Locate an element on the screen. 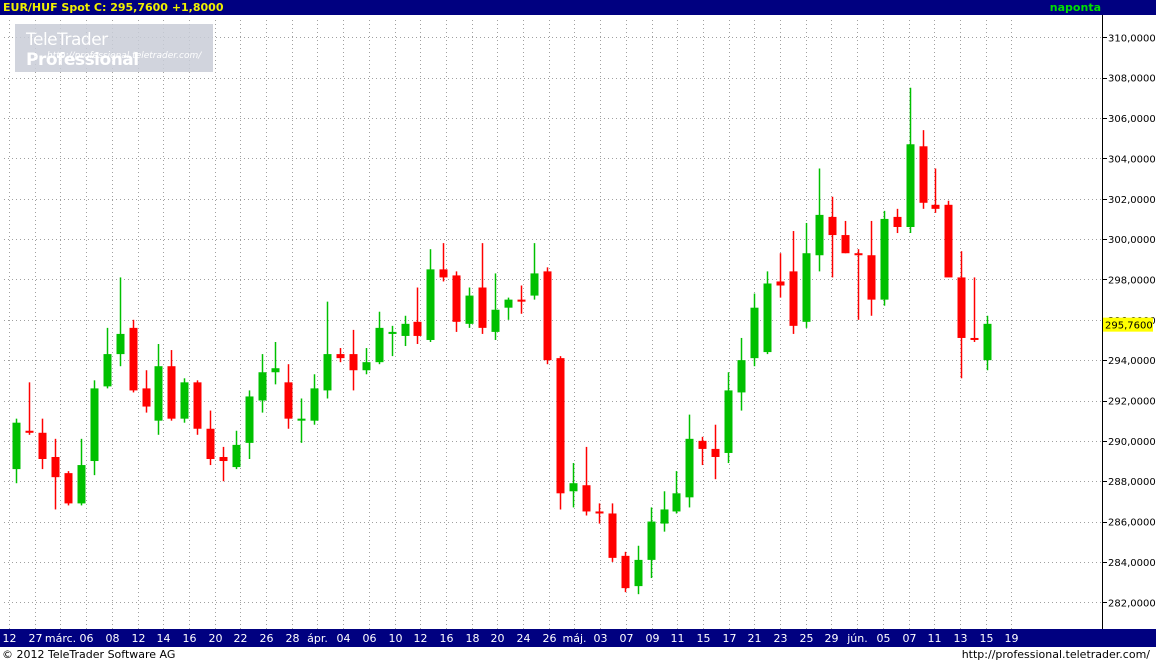  y-tick-label: 310,0000 is located at coordinates (1132, 38).